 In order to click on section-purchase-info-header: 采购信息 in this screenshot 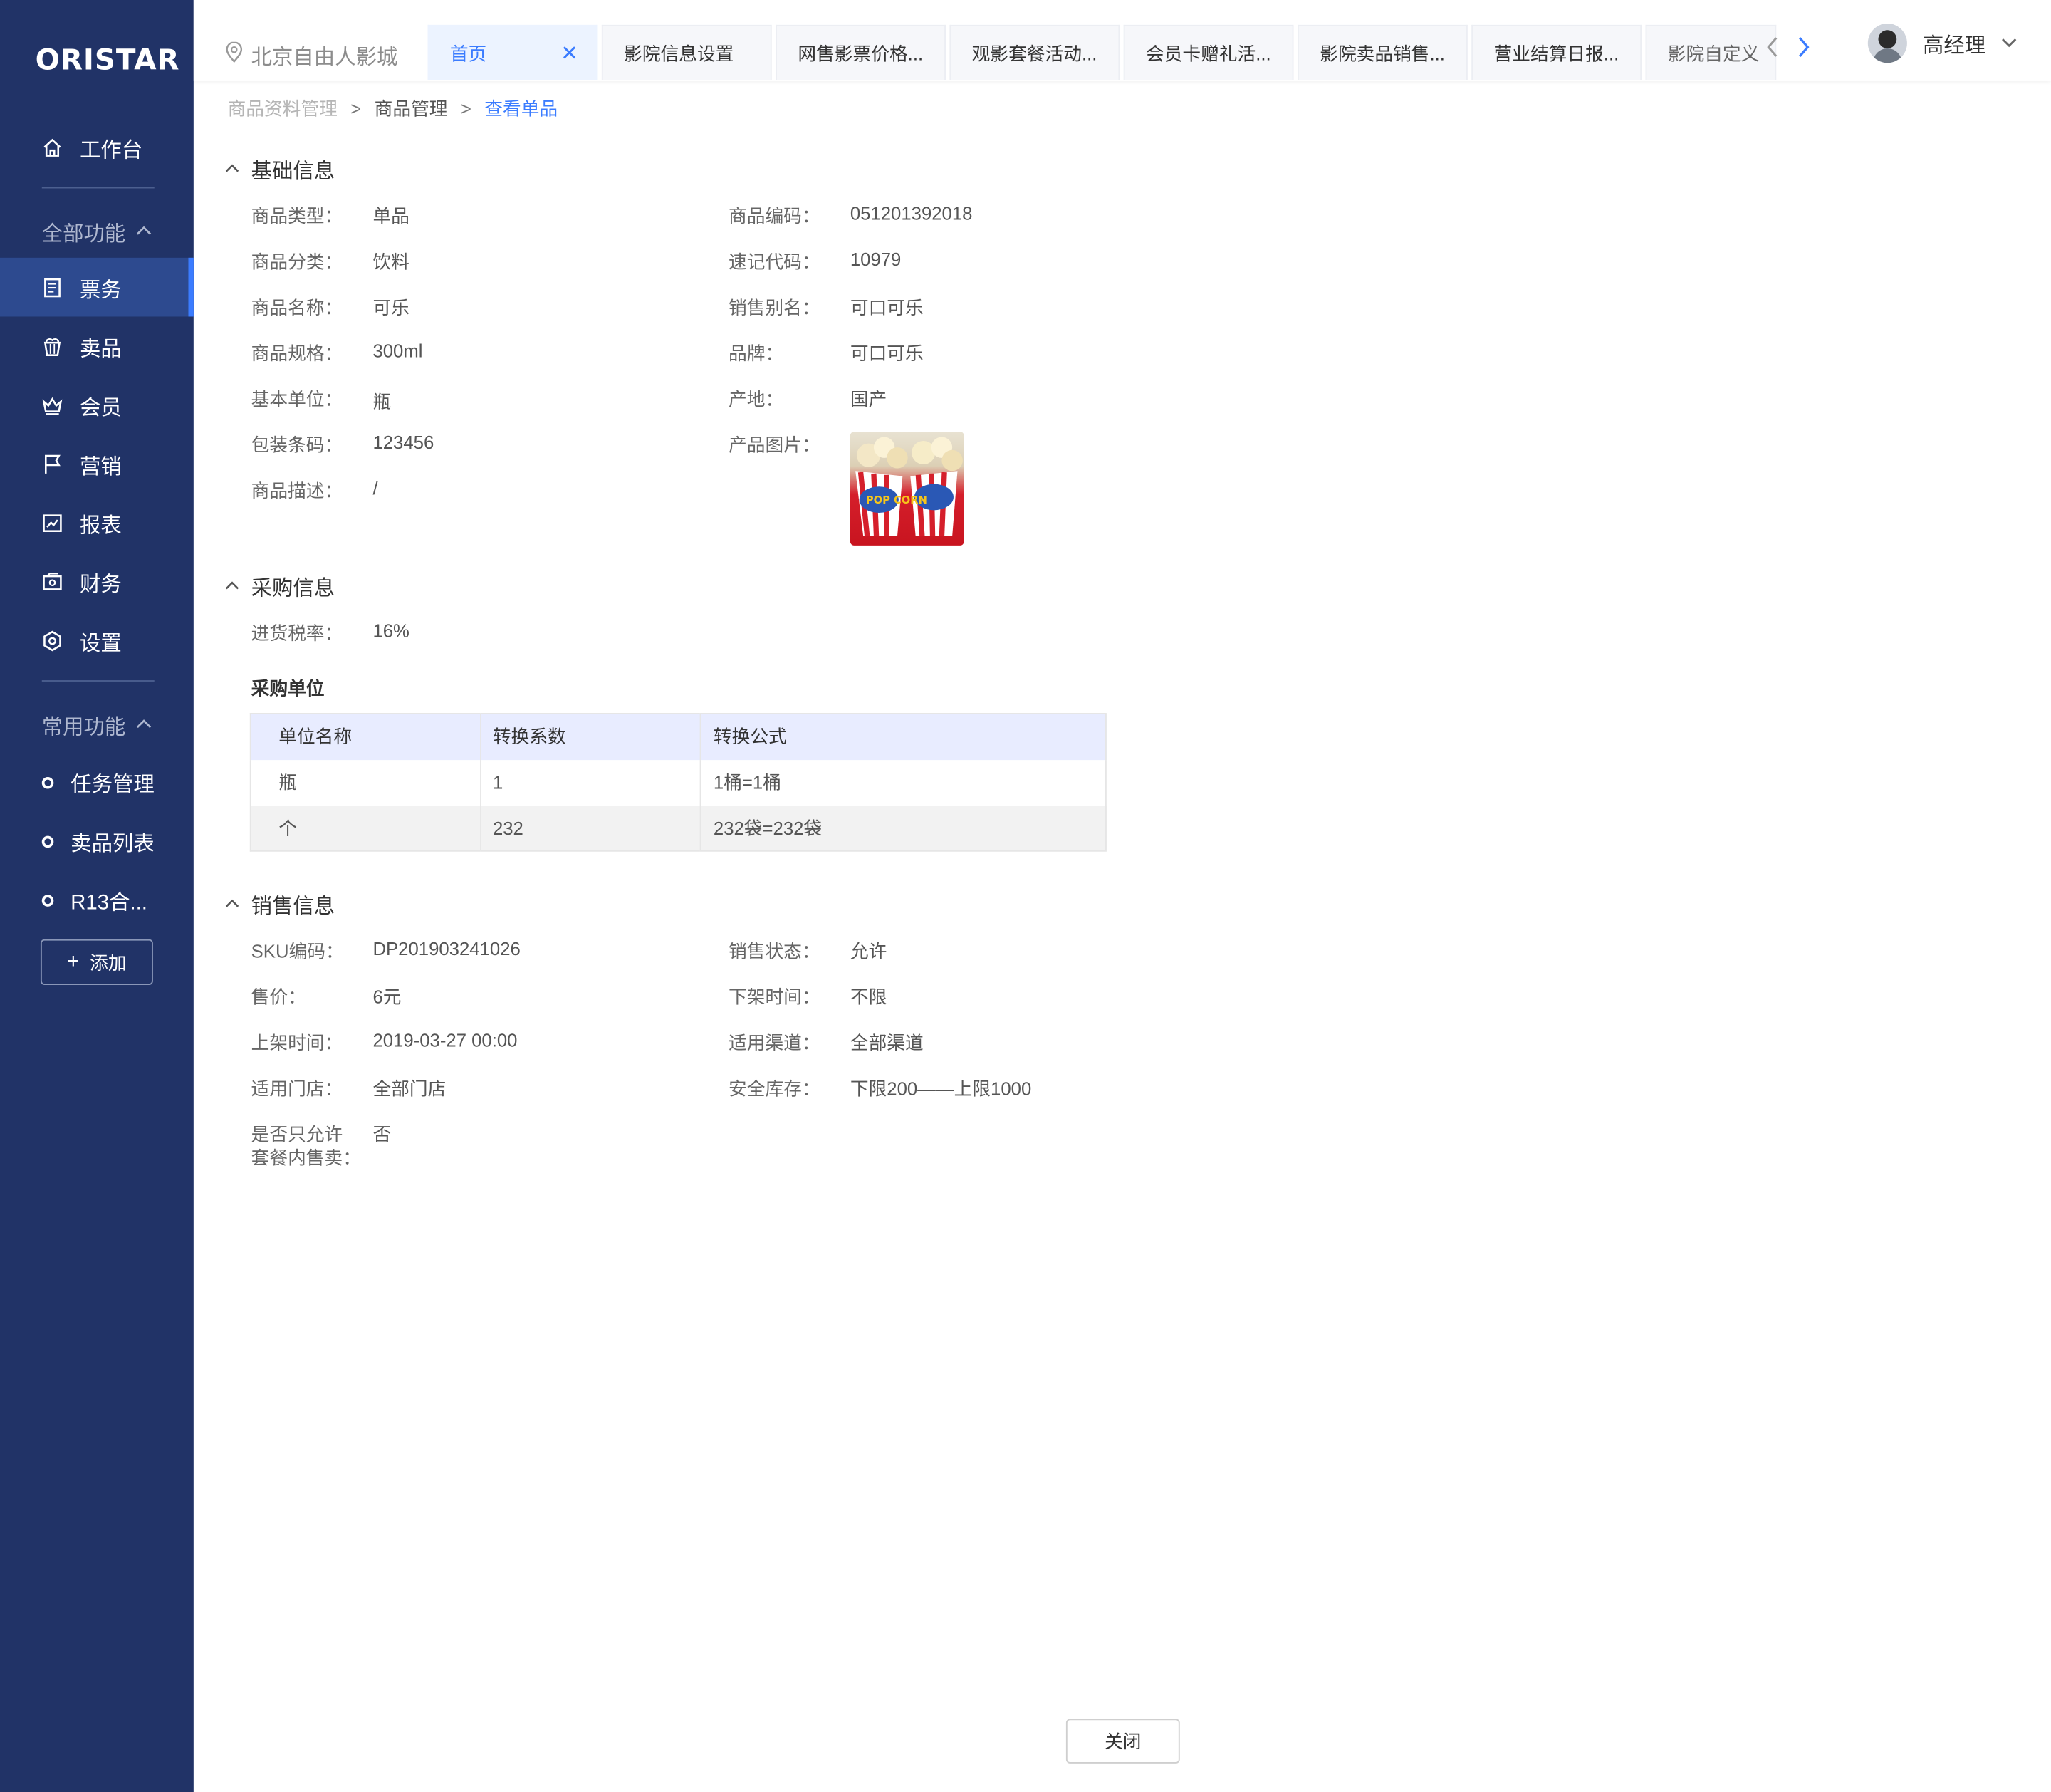, I will do `click(280, 586)`.